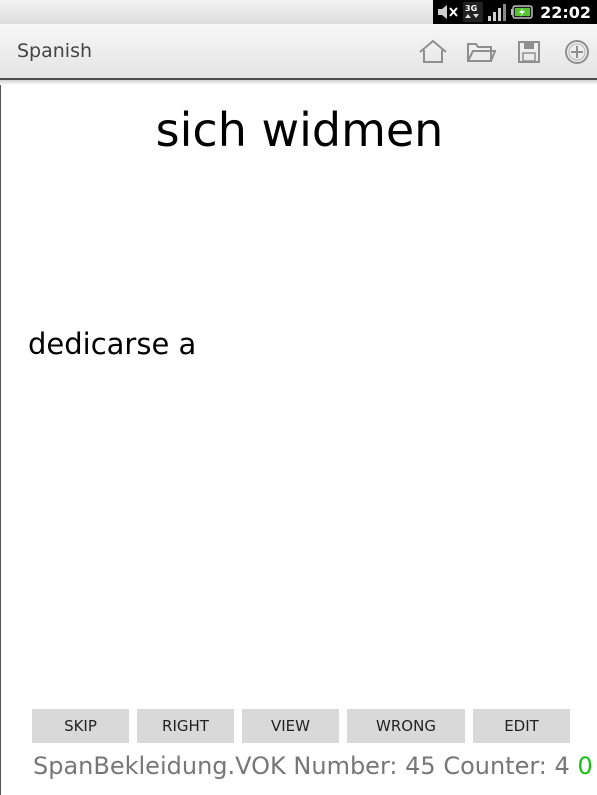  Describe the element at coordinates (55, 51) in the screenshot. I see `app-title: Spanish` at that location.